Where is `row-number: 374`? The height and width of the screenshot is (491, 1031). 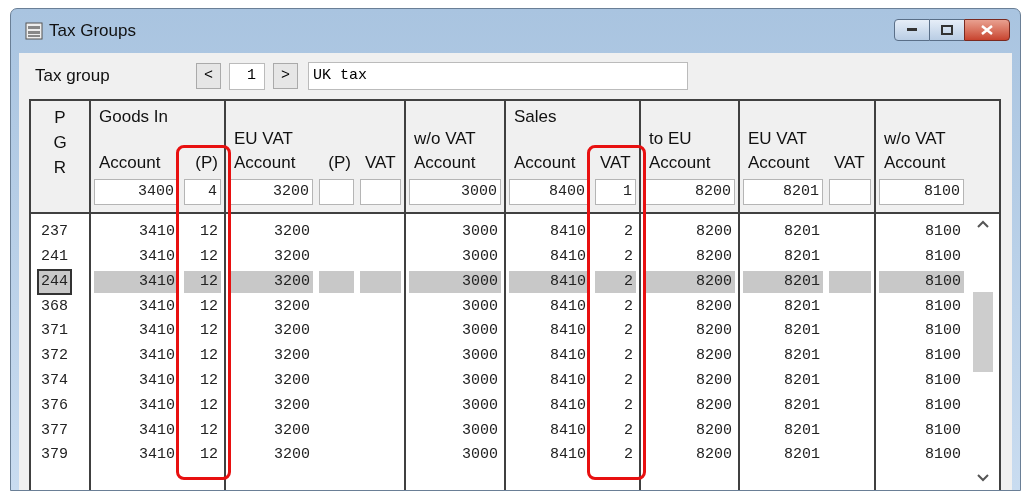 row-number: 374 is located at coordinates (54, 381).